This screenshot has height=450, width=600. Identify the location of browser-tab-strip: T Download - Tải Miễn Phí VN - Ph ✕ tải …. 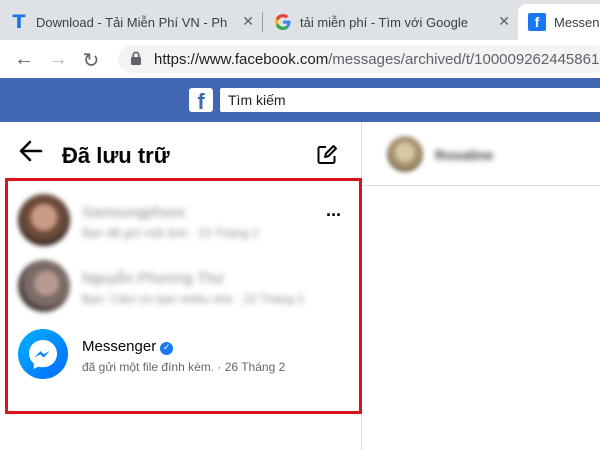
(300, 20).